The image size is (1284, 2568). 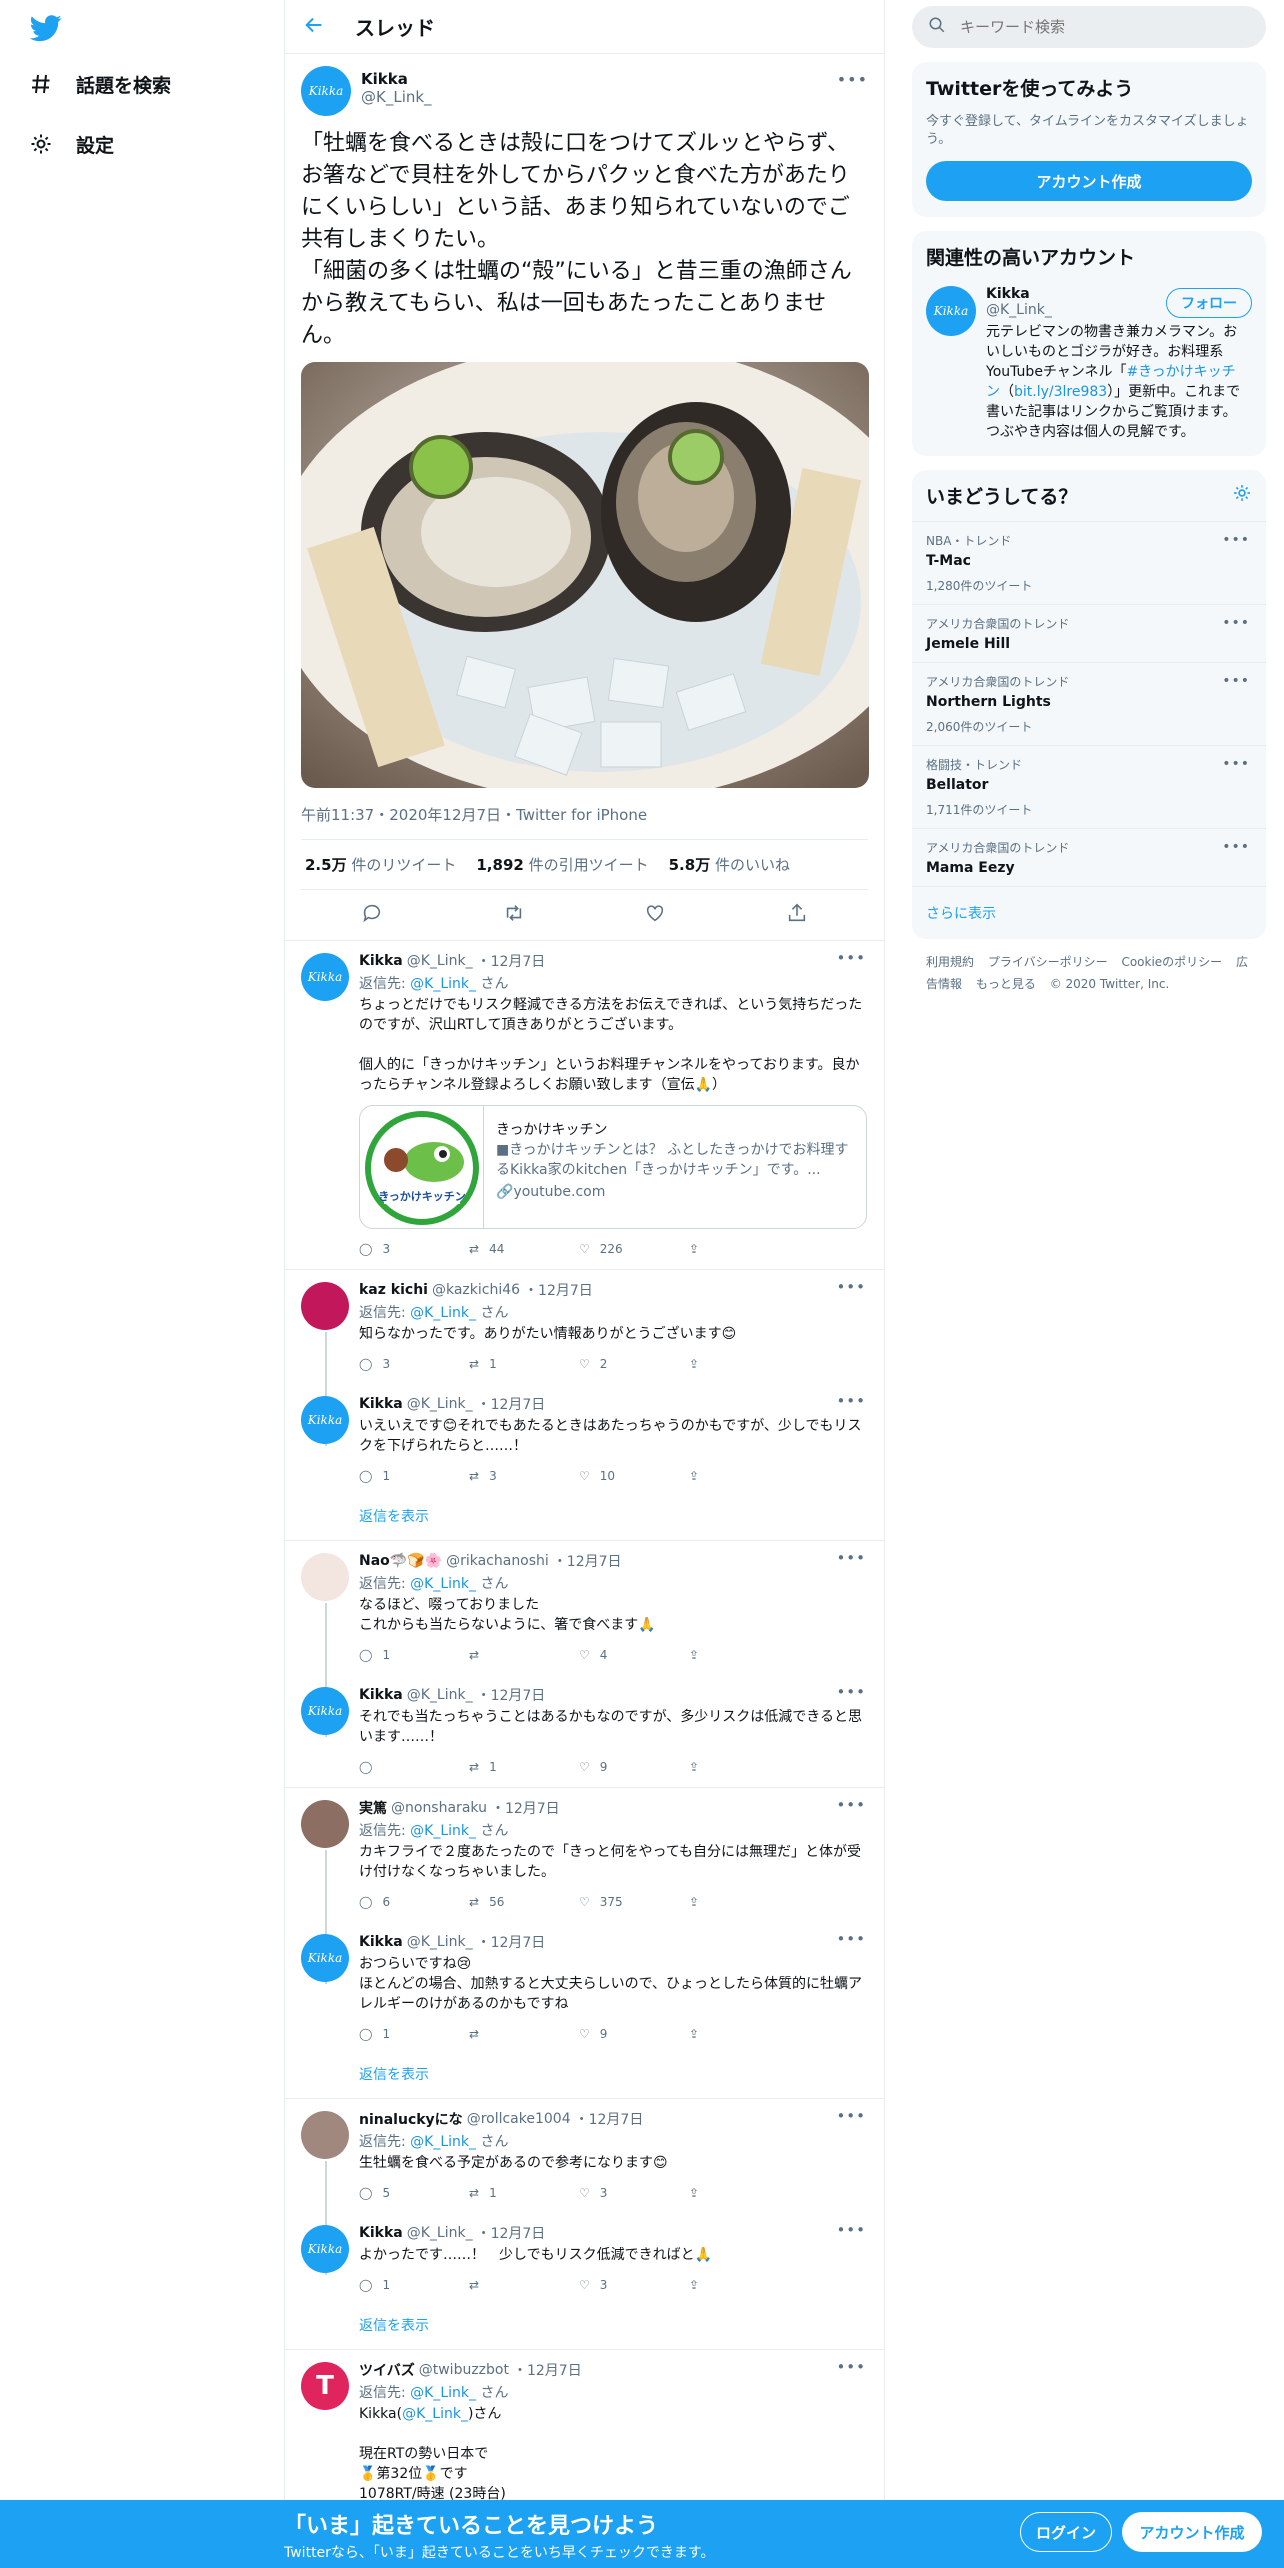 What do you see at coordinates (634, 1655) in the screenshot?
I see `like-button: ♡ 4` at bounding box center [634, 1655].